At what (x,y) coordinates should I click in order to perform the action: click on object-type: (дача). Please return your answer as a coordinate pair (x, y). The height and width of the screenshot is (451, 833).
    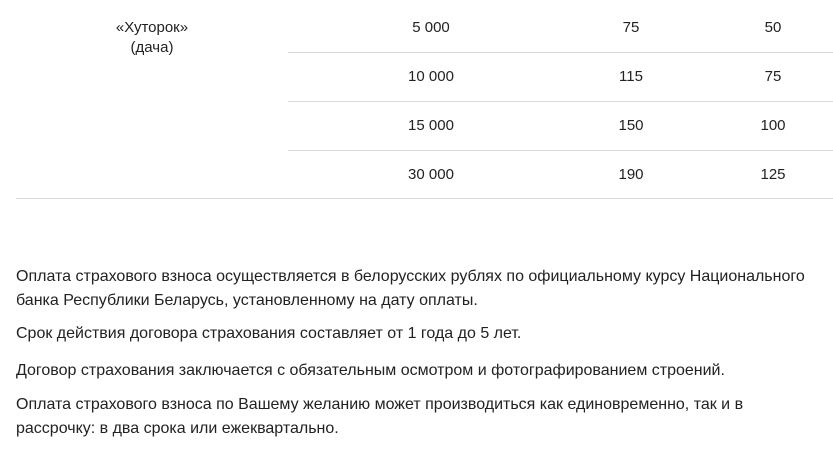
    Looking at the image, I should click on (152, 47).